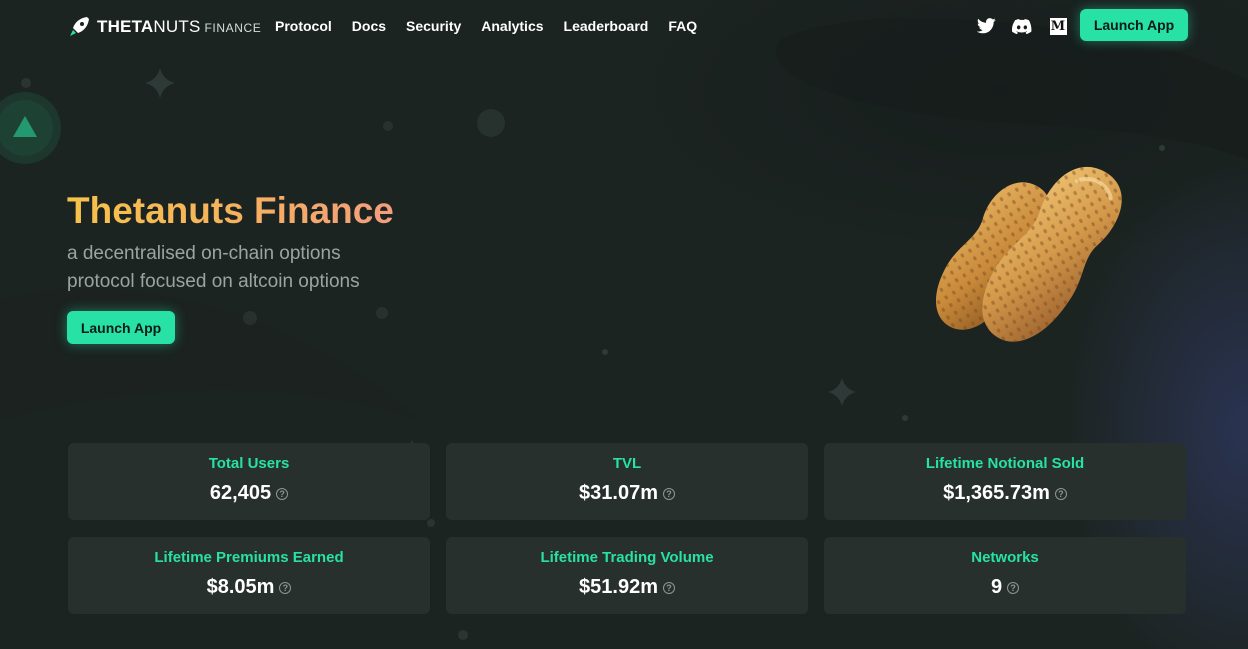  What do you see at coordinates (512, 26) in the screenshot?
I see `nav-analytics: Analytics` at bounding box center [512, 26].